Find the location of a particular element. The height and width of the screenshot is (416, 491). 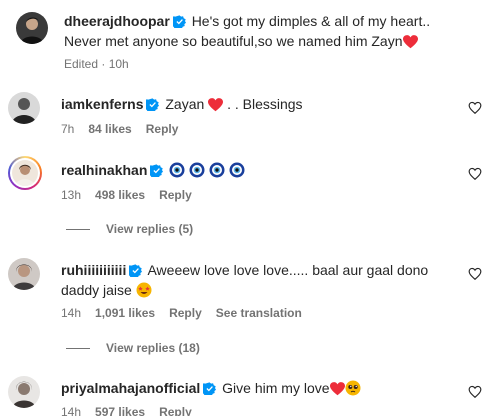

comment-3-username: ruhiiiiiiiiiii is located at coordinates (93, 270).